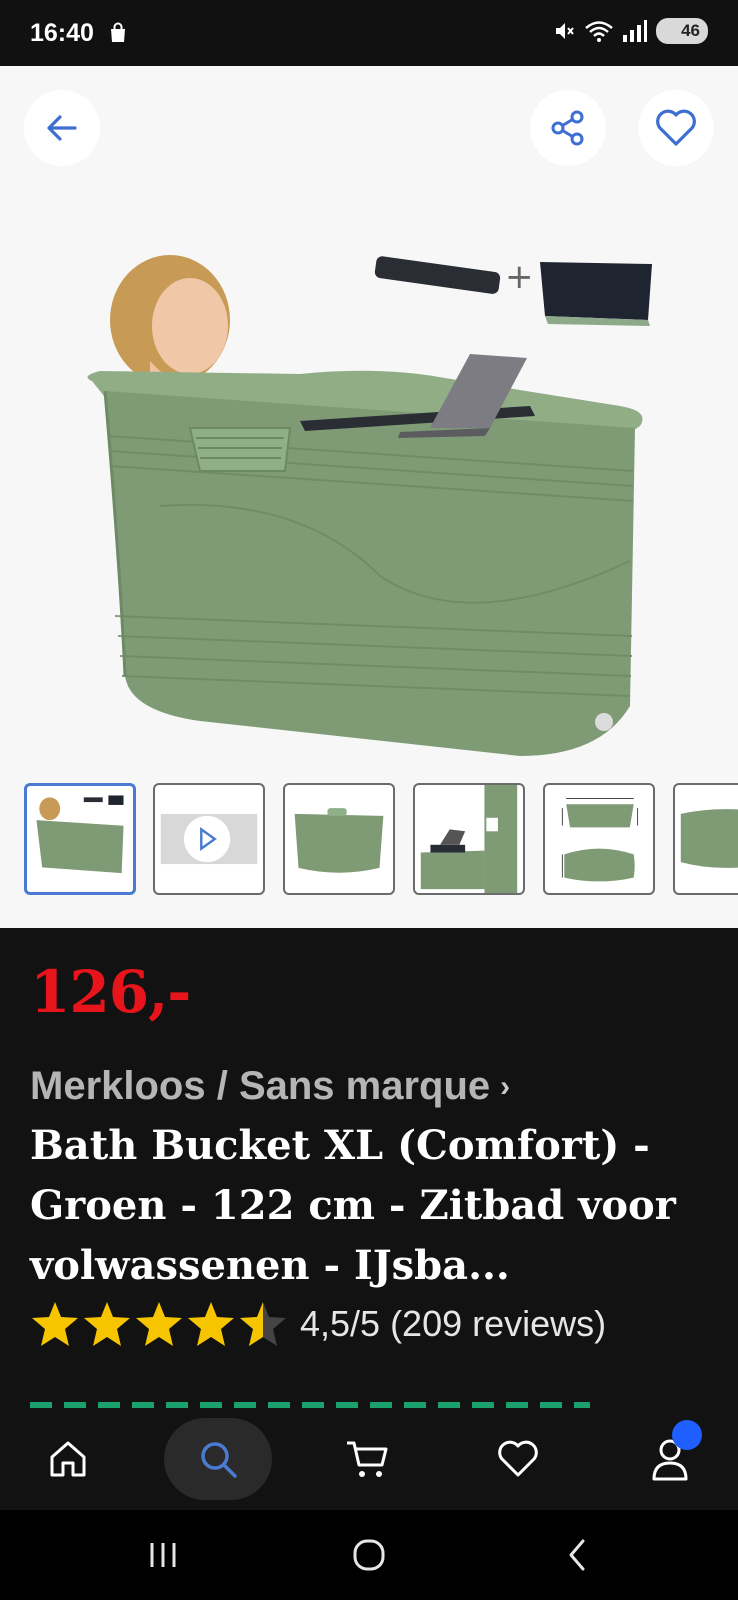 This screenshot has width=738, height=1600. I want to click on favorite-button, so click(676, 128).